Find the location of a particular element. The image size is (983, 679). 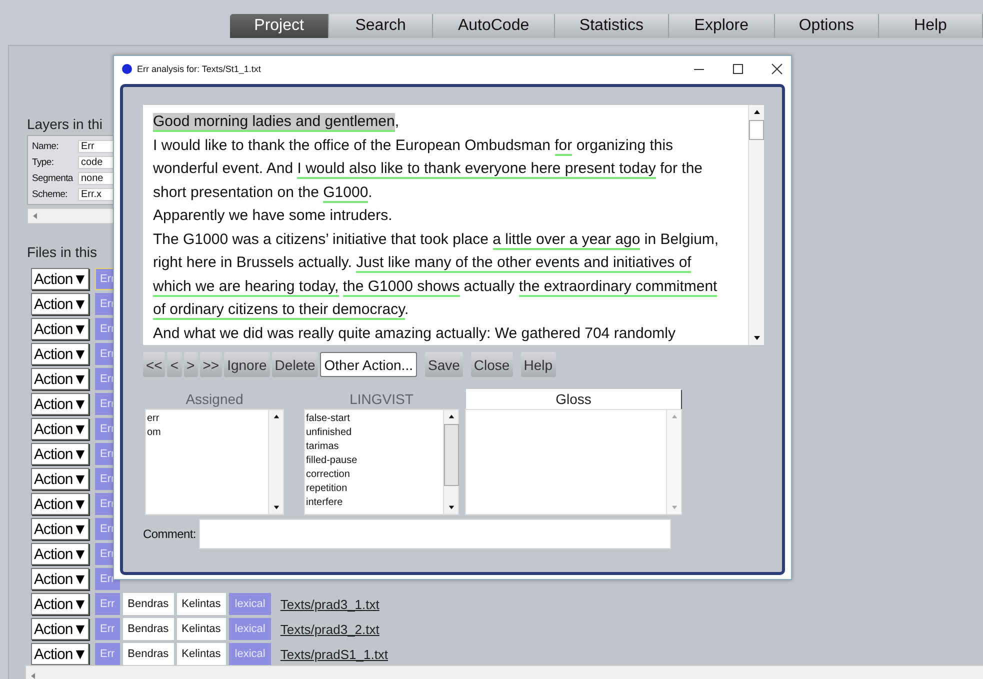

app-icon is located at coordinates (127, 69).